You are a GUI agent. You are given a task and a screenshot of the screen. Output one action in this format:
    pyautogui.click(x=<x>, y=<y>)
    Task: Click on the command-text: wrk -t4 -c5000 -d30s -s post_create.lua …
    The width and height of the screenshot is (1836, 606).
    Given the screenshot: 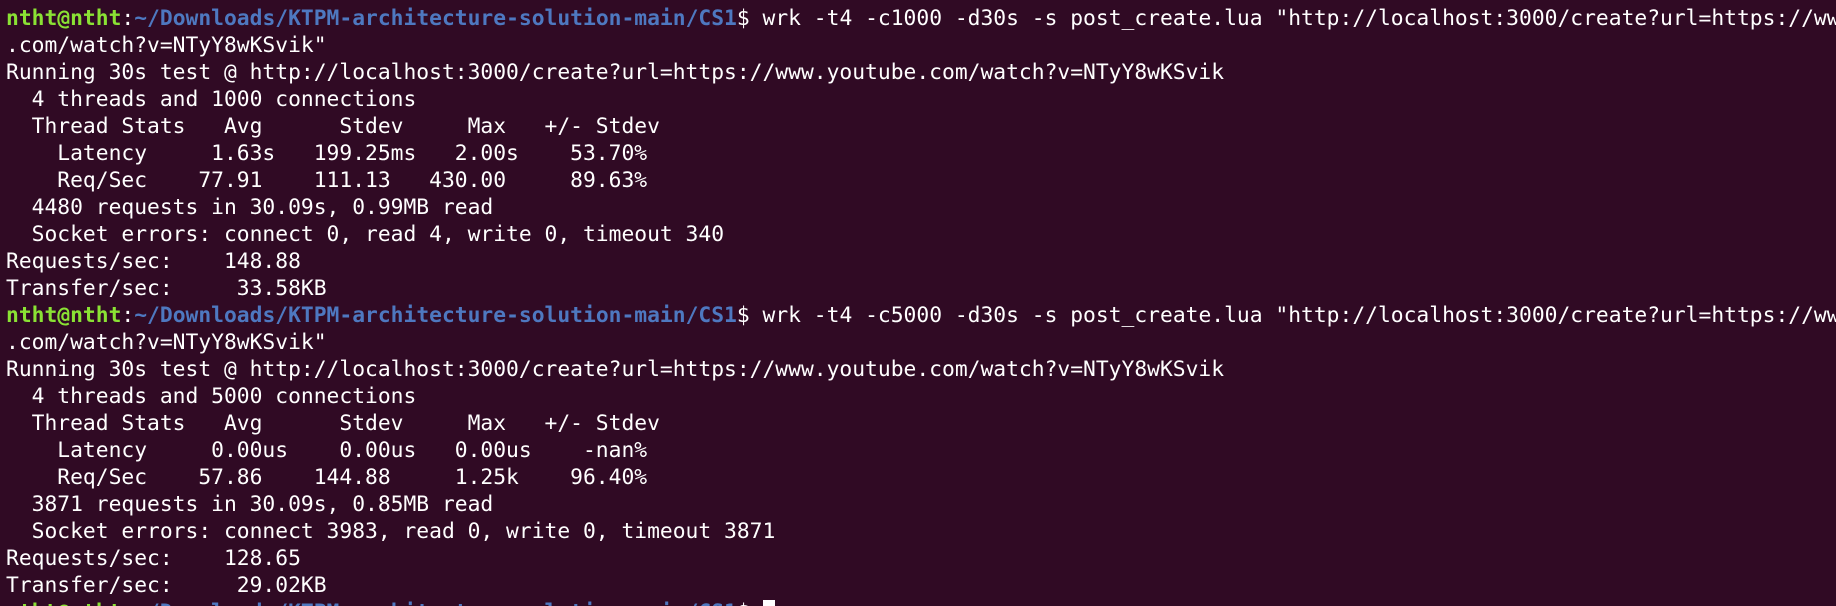 What is the action you would take?
    pyautogui.click(x=1299, y=315)
    